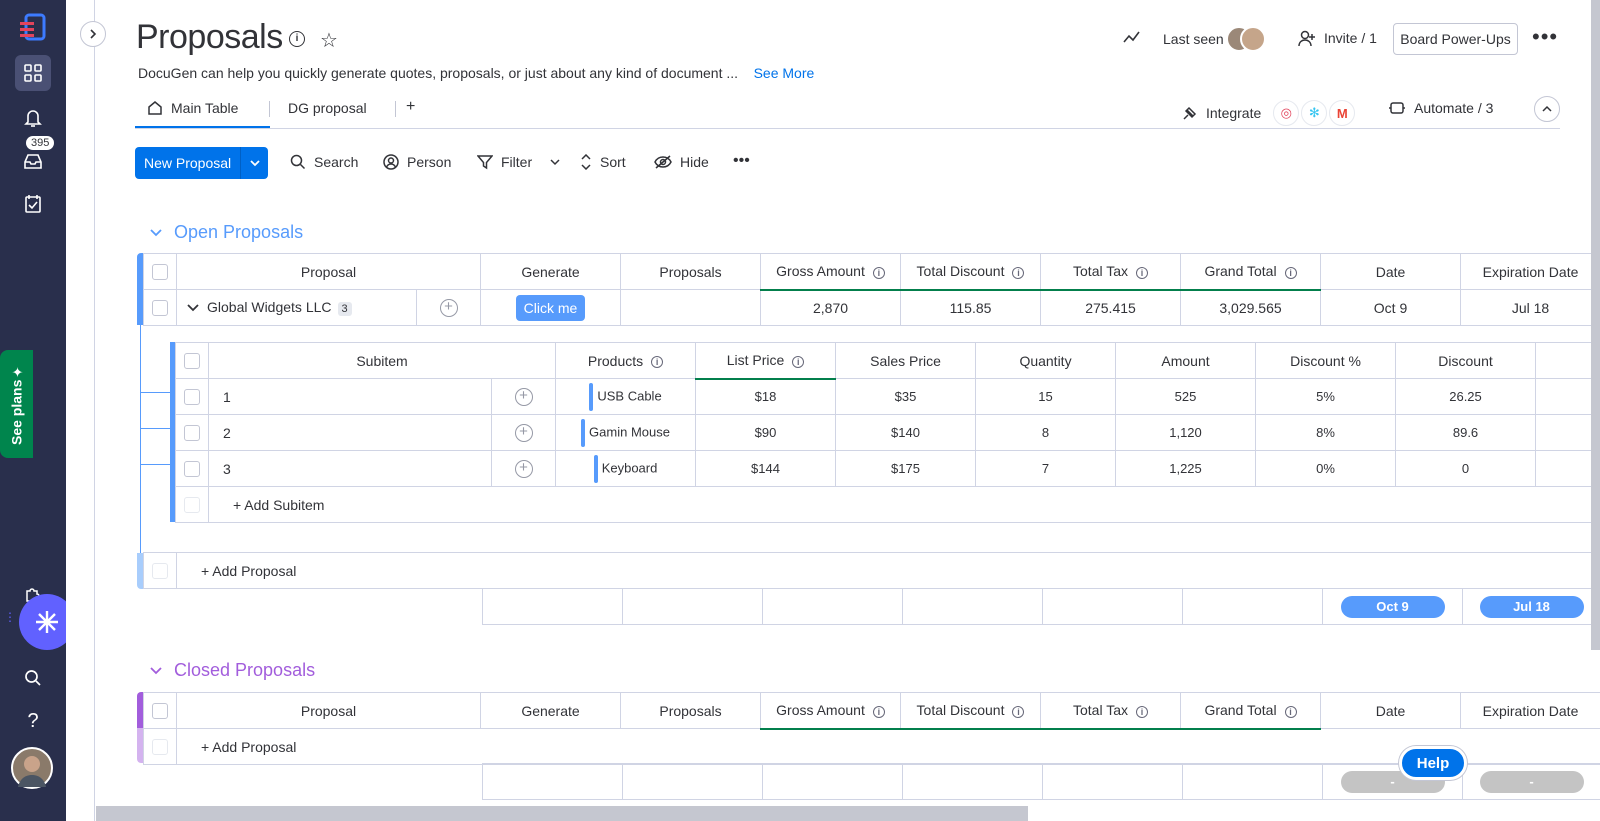  Describe the element at coordinates (350, 432) in the screenshot. I see `subitem-name-cell: 2` at that location.